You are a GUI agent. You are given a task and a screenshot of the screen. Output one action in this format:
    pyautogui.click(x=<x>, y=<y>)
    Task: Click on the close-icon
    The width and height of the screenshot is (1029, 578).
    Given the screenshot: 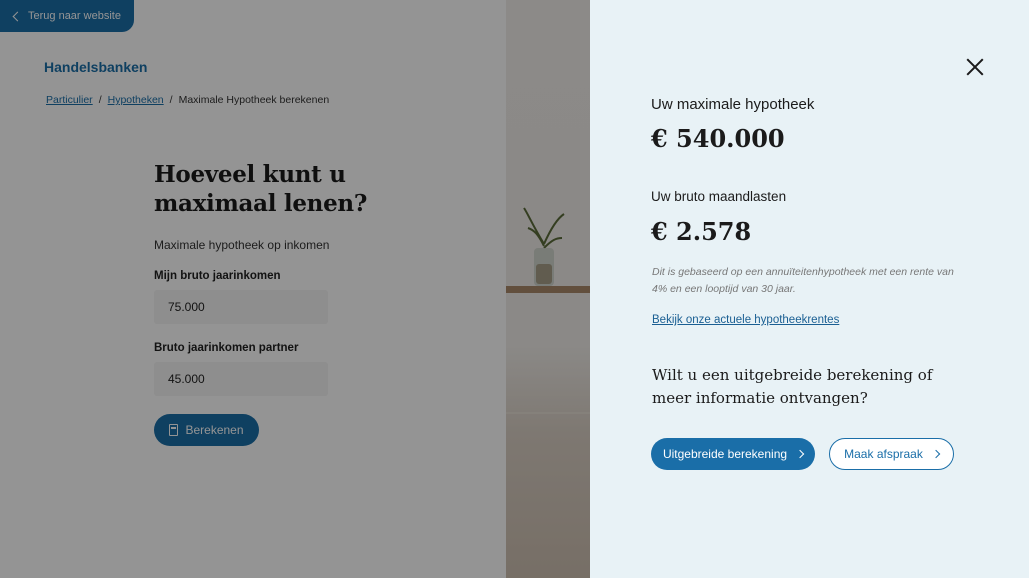 What is the action you would take?
    pyautogui.click(x=975, y=67)
    